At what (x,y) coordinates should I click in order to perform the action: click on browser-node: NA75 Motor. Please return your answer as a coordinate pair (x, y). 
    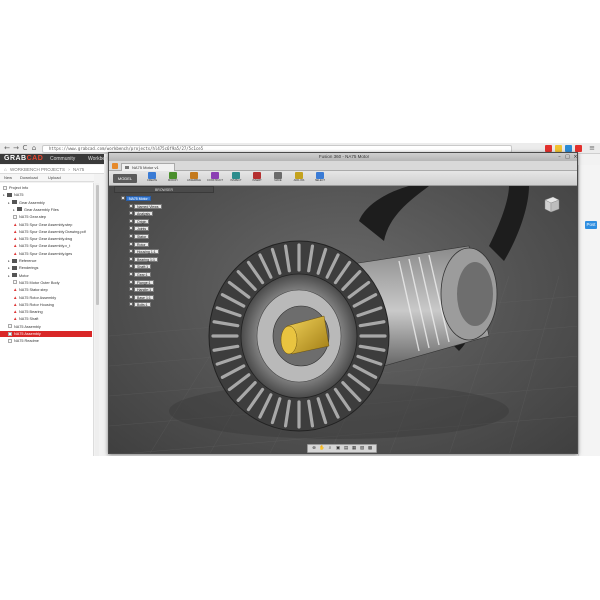
    Looking at the image, I should click on (136, 199).